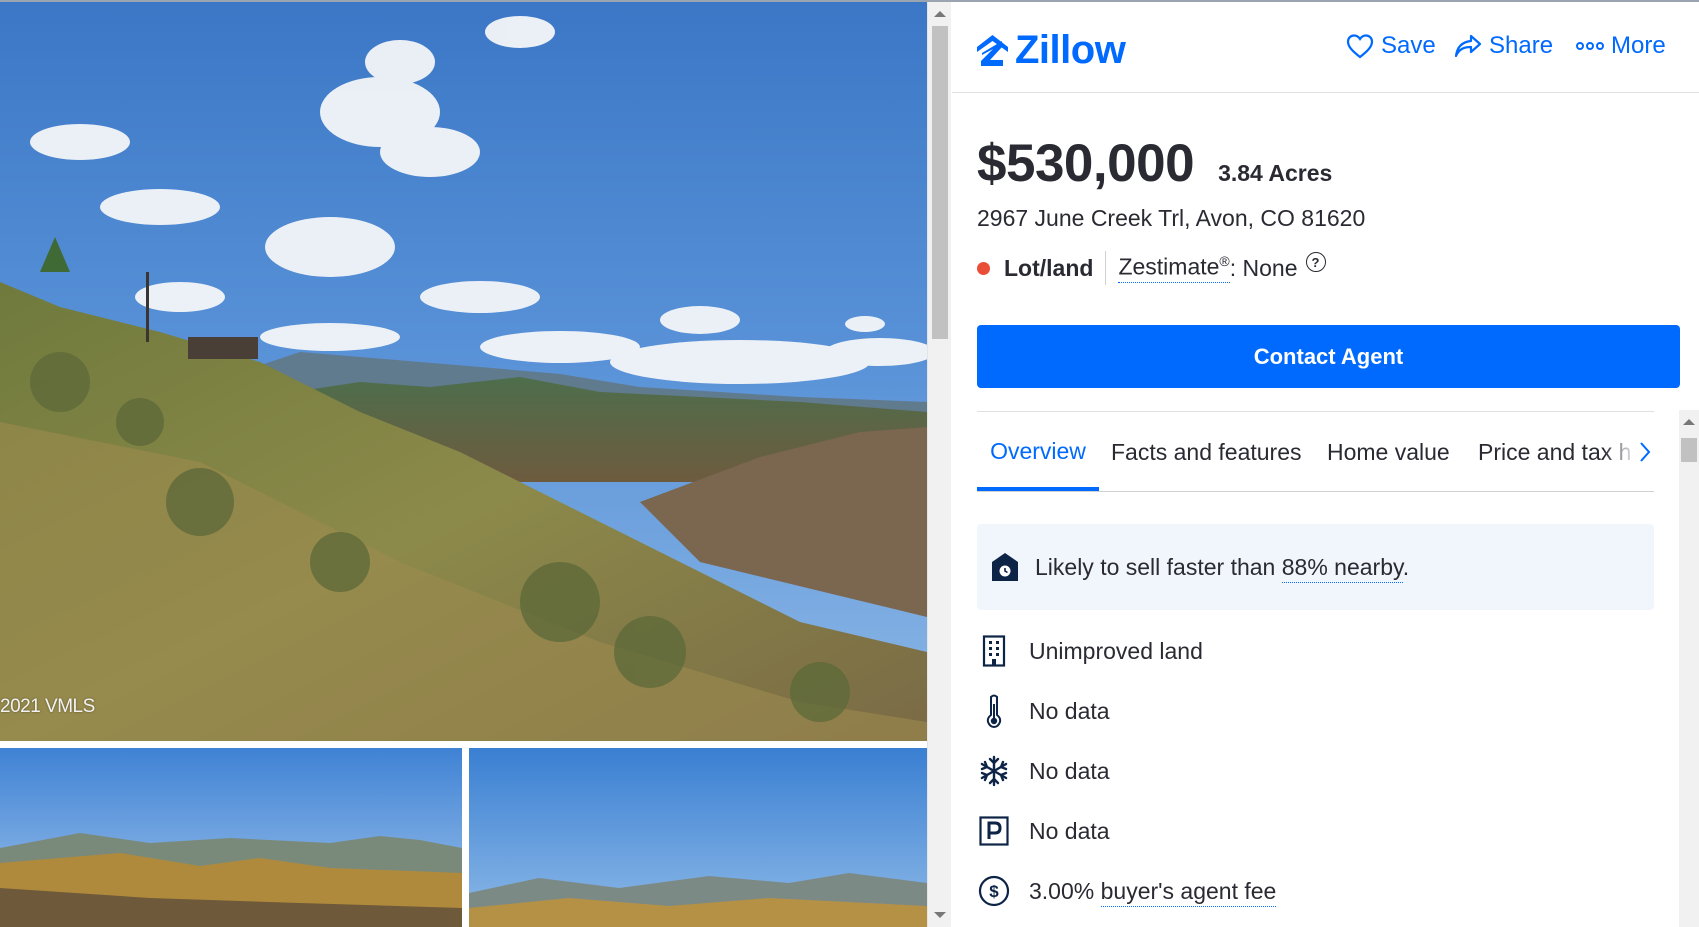 This screenshot has width=1699, height=927. I want to click on share-button: Share, so click(1503, 46).